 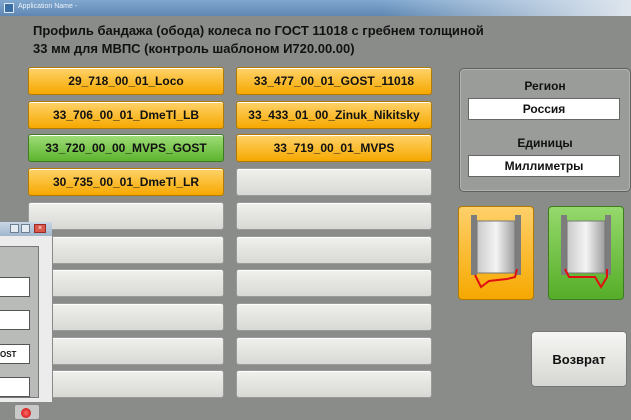 I want to click on profile-button: 33_720_00_00_MVPS_GOST, so click(x=126, y=148).